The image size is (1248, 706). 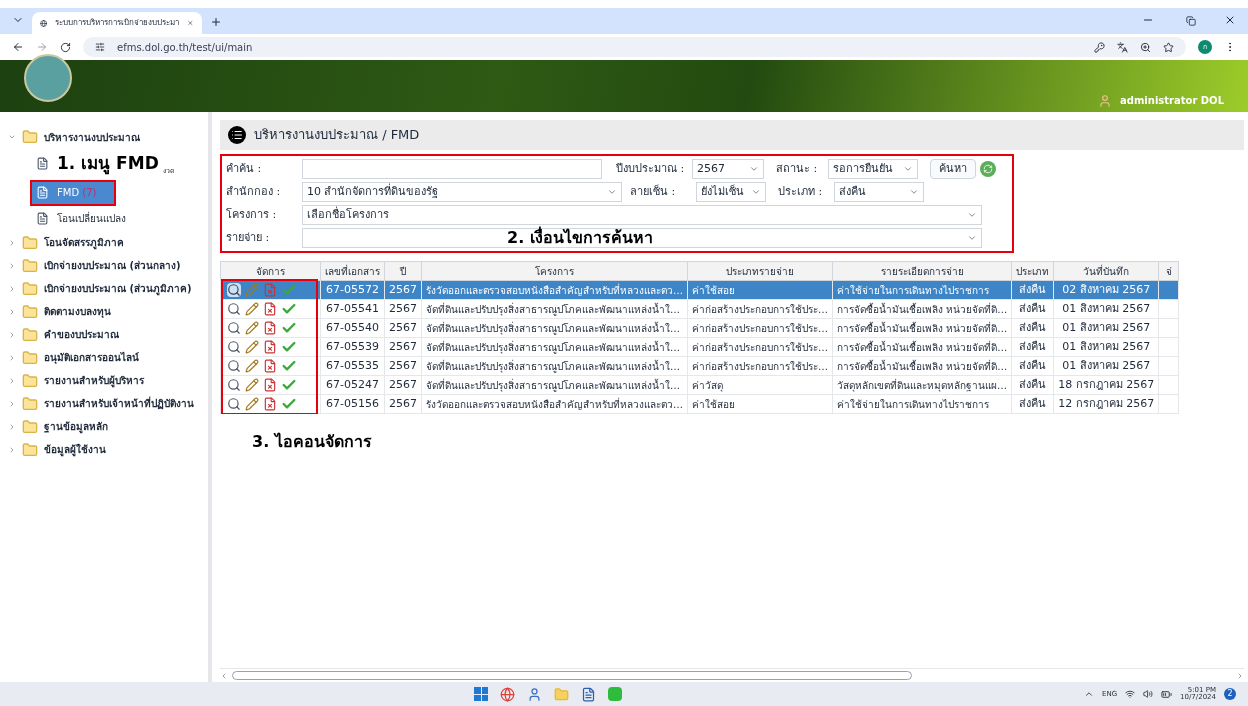 What do you see at coordinates (1106, 385) in the screenshot?
I see `table-cell: 18 กรกฎาคม 2567` at bounding box center [1106, 385].